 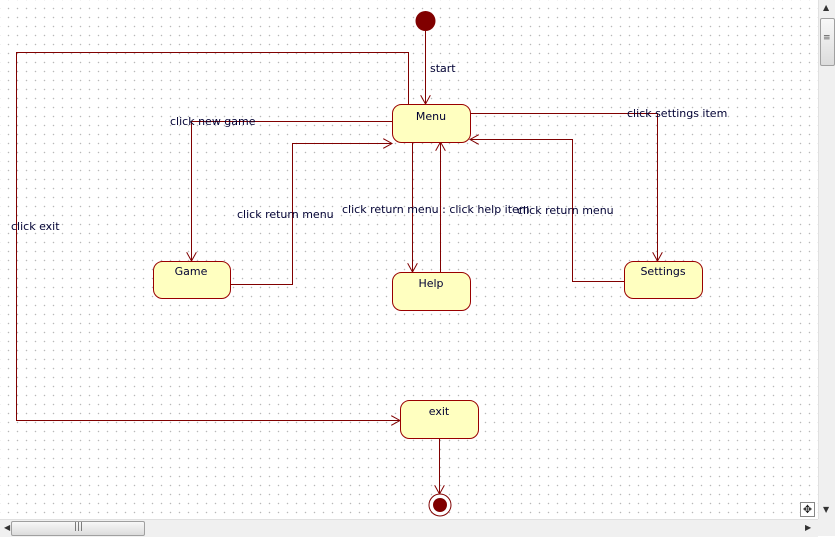 What do you see at coordinates (285, 214) in the screenshot?
I see `label-game-return: click return menu` at bounding box center [285, 214].